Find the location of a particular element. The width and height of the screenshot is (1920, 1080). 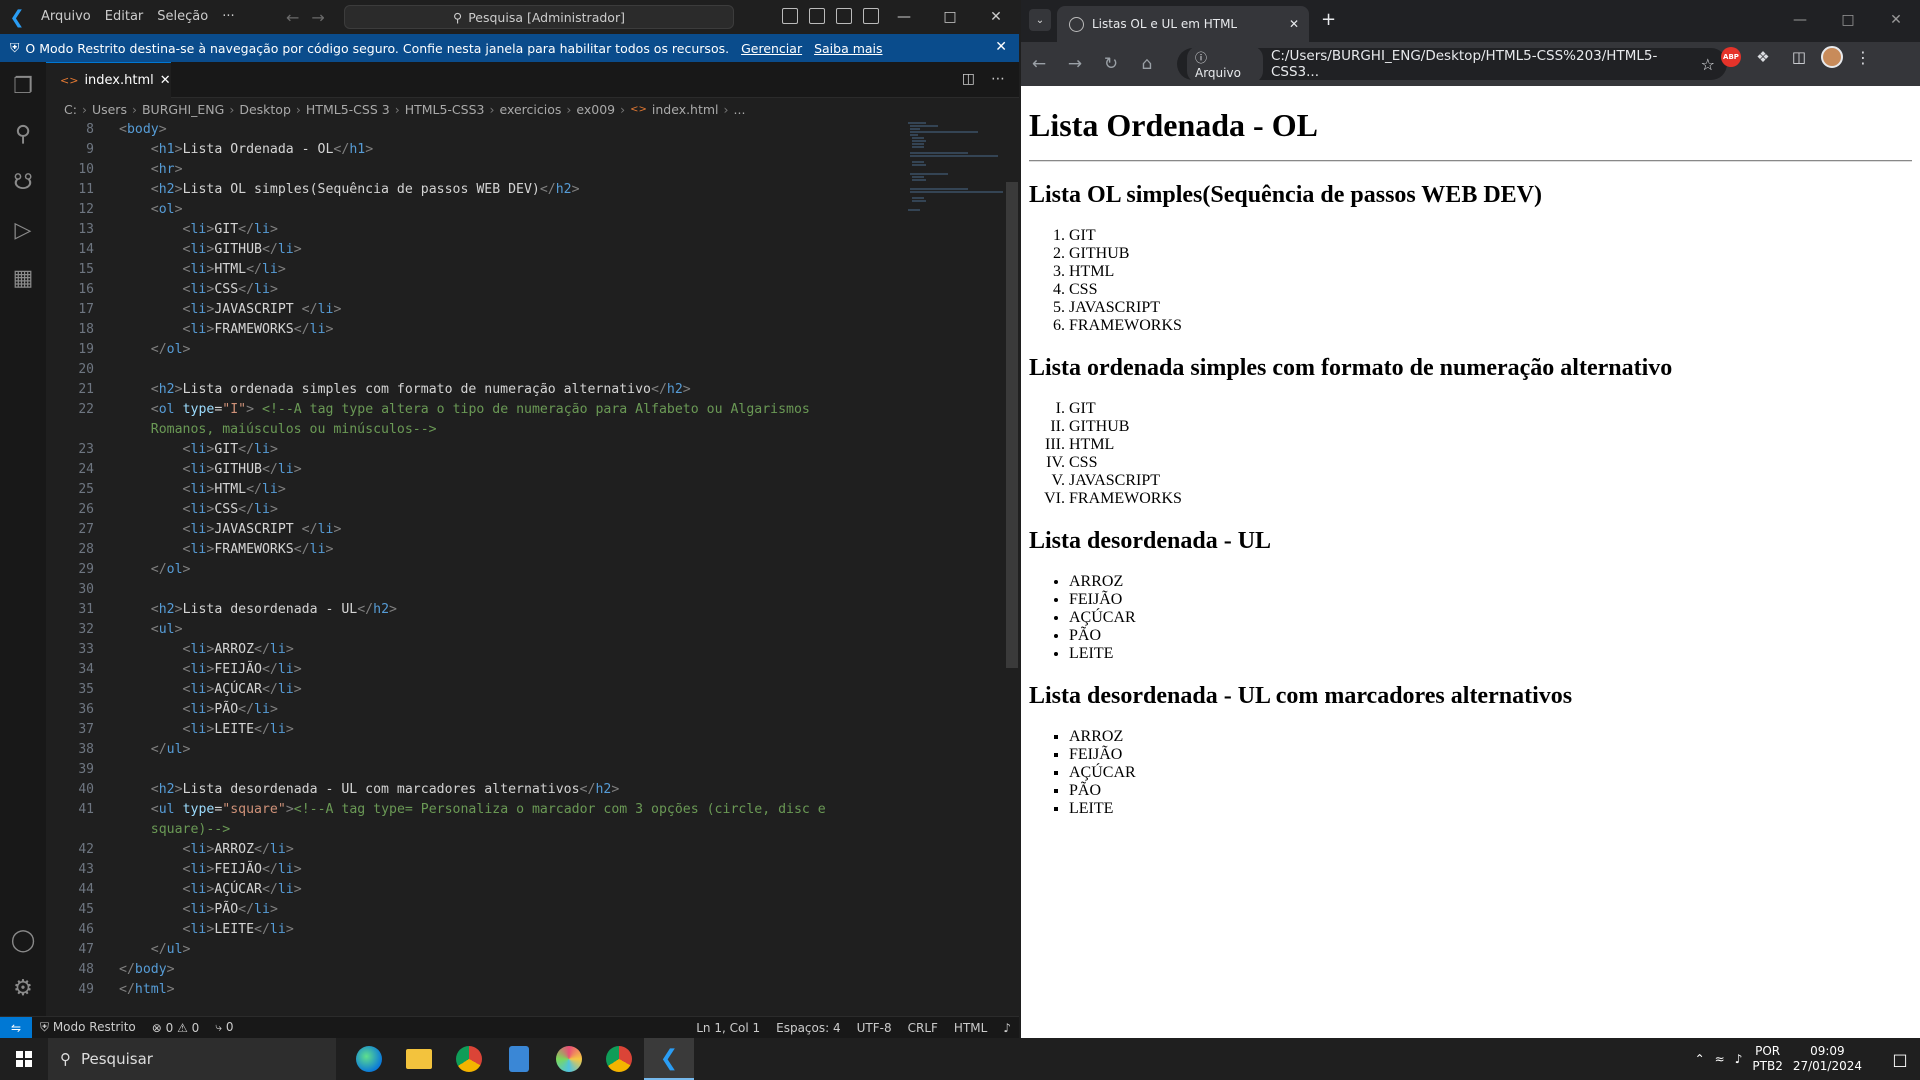

run-debug-icon: ▷ is located at coordinates (23, 230).